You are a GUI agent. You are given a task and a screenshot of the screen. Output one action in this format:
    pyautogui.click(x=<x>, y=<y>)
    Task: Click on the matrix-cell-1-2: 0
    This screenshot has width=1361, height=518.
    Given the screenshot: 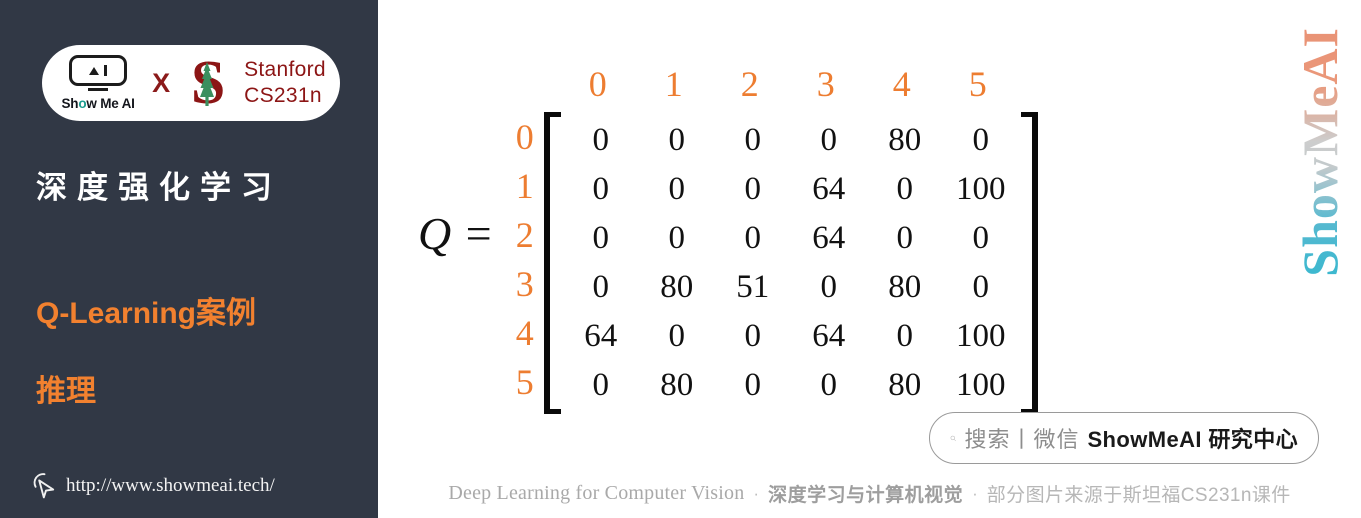 What is the action you would take?
    pyautogui.click(x=753, y=189)
    